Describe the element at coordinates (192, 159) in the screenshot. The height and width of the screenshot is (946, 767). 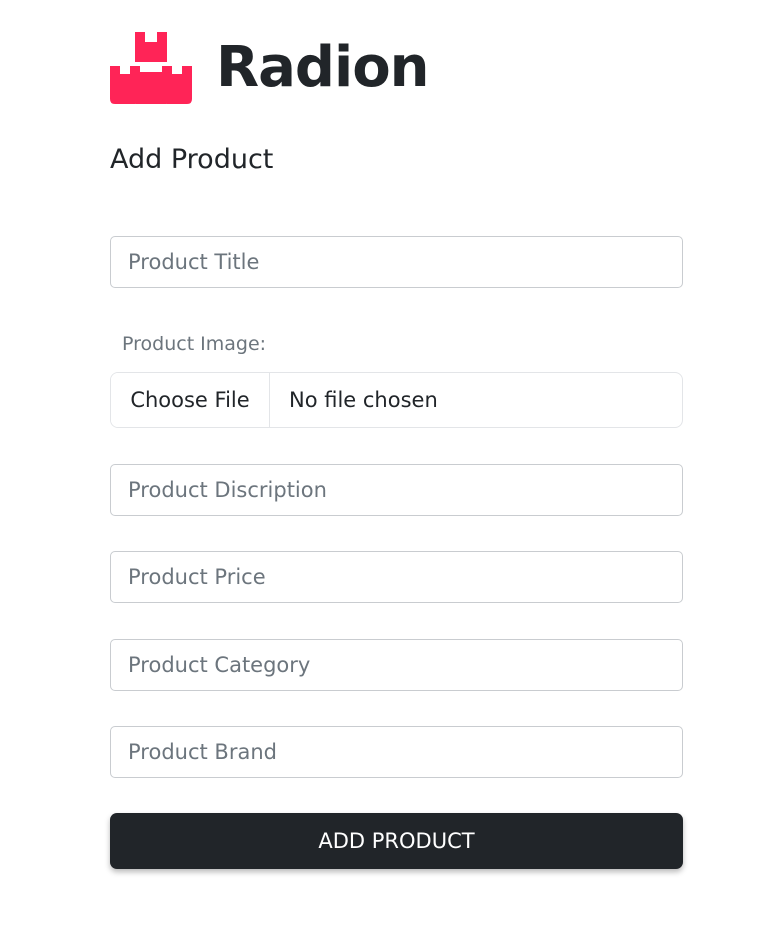
I see `page-title: Add Product` at that location.